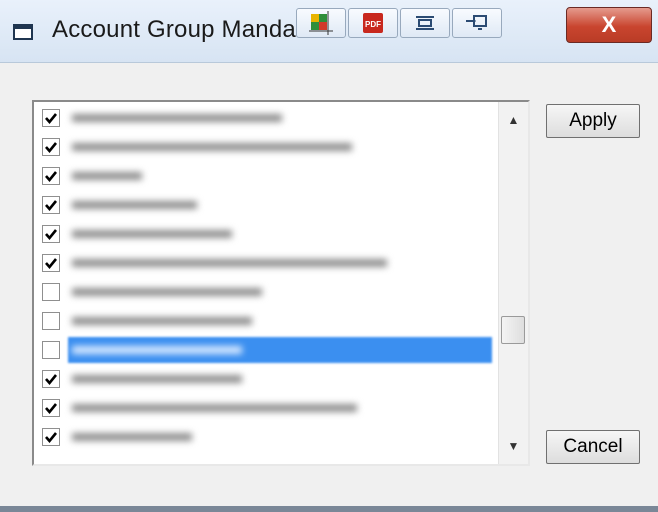 The height and width of the screenshot is (512, 658). Describe the element at coordinates (513, 283) in the screenshot. I see `vertical-scrollbar: ▲ ▼` at that location.